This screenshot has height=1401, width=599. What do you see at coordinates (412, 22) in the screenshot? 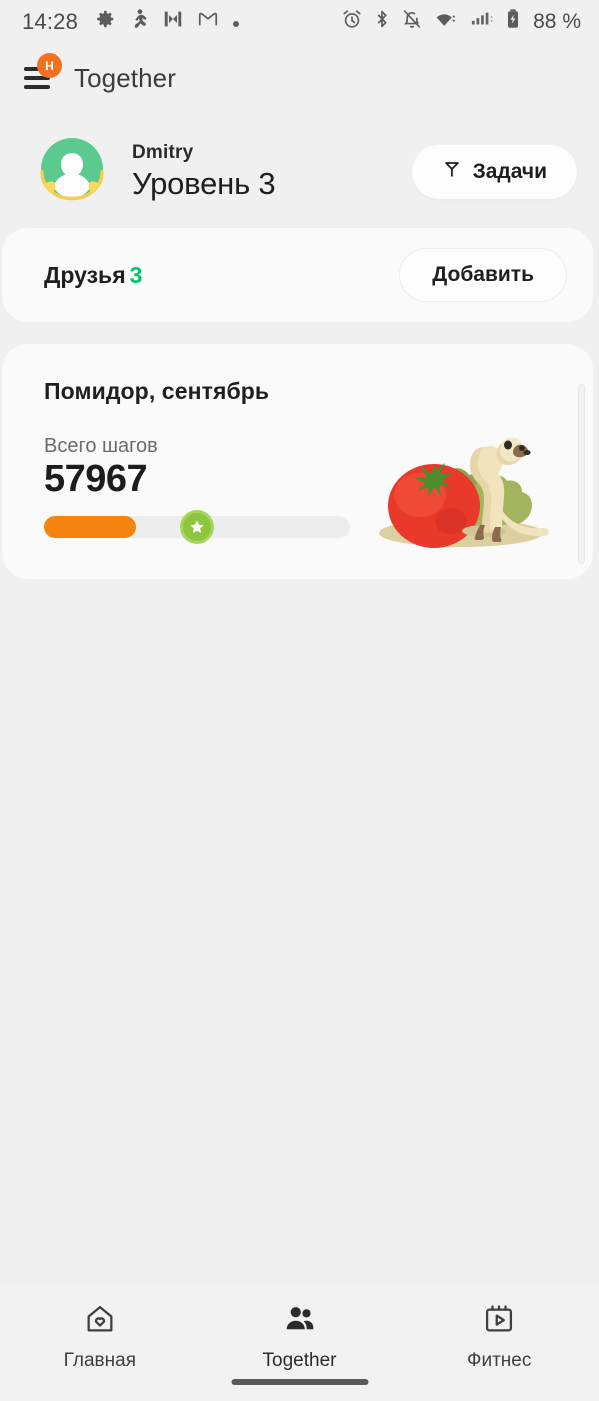
I see `notifications-muted-icon` at bounding box center [412, 22].